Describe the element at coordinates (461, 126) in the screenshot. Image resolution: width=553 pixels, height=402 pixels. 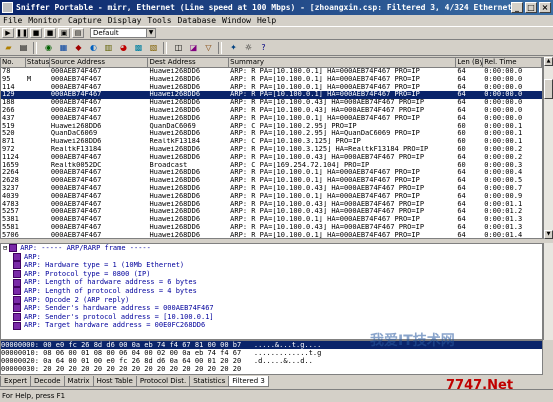
I see `table-cell: 60` at that location.